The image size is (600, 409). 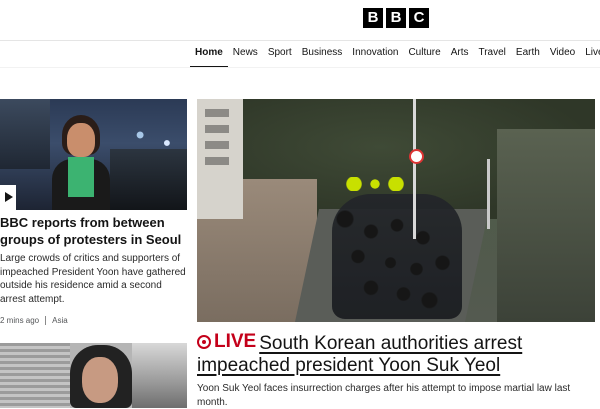 I want to click on header-divider, so click(x=300, y=40).